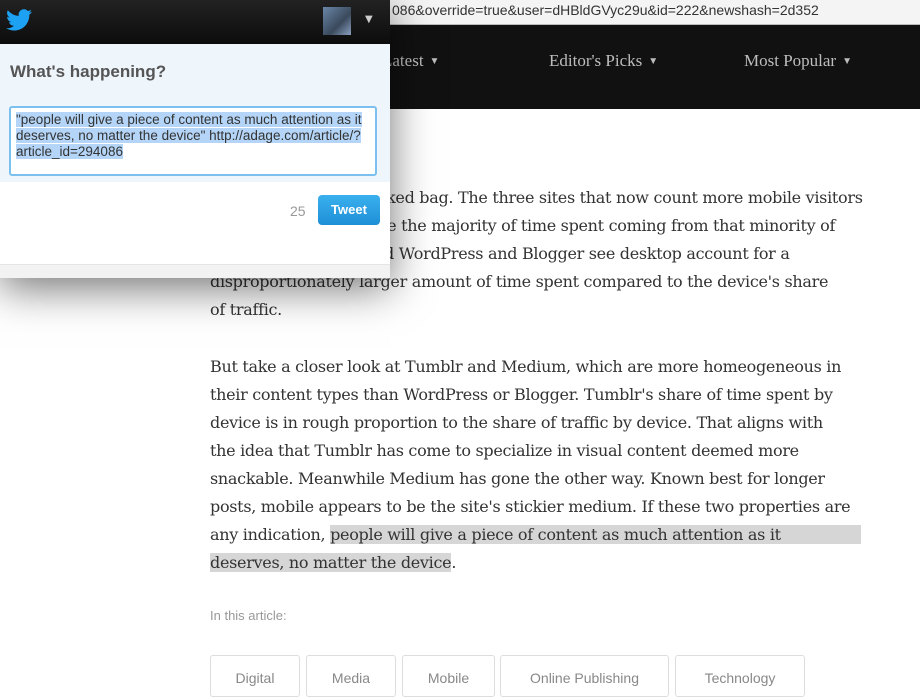 The image size is (920, 700). What do you see at coordinates (596, 60) in the screenshot?
I see `nav-label: Editor's Picks` at bounding box center [596, 60].